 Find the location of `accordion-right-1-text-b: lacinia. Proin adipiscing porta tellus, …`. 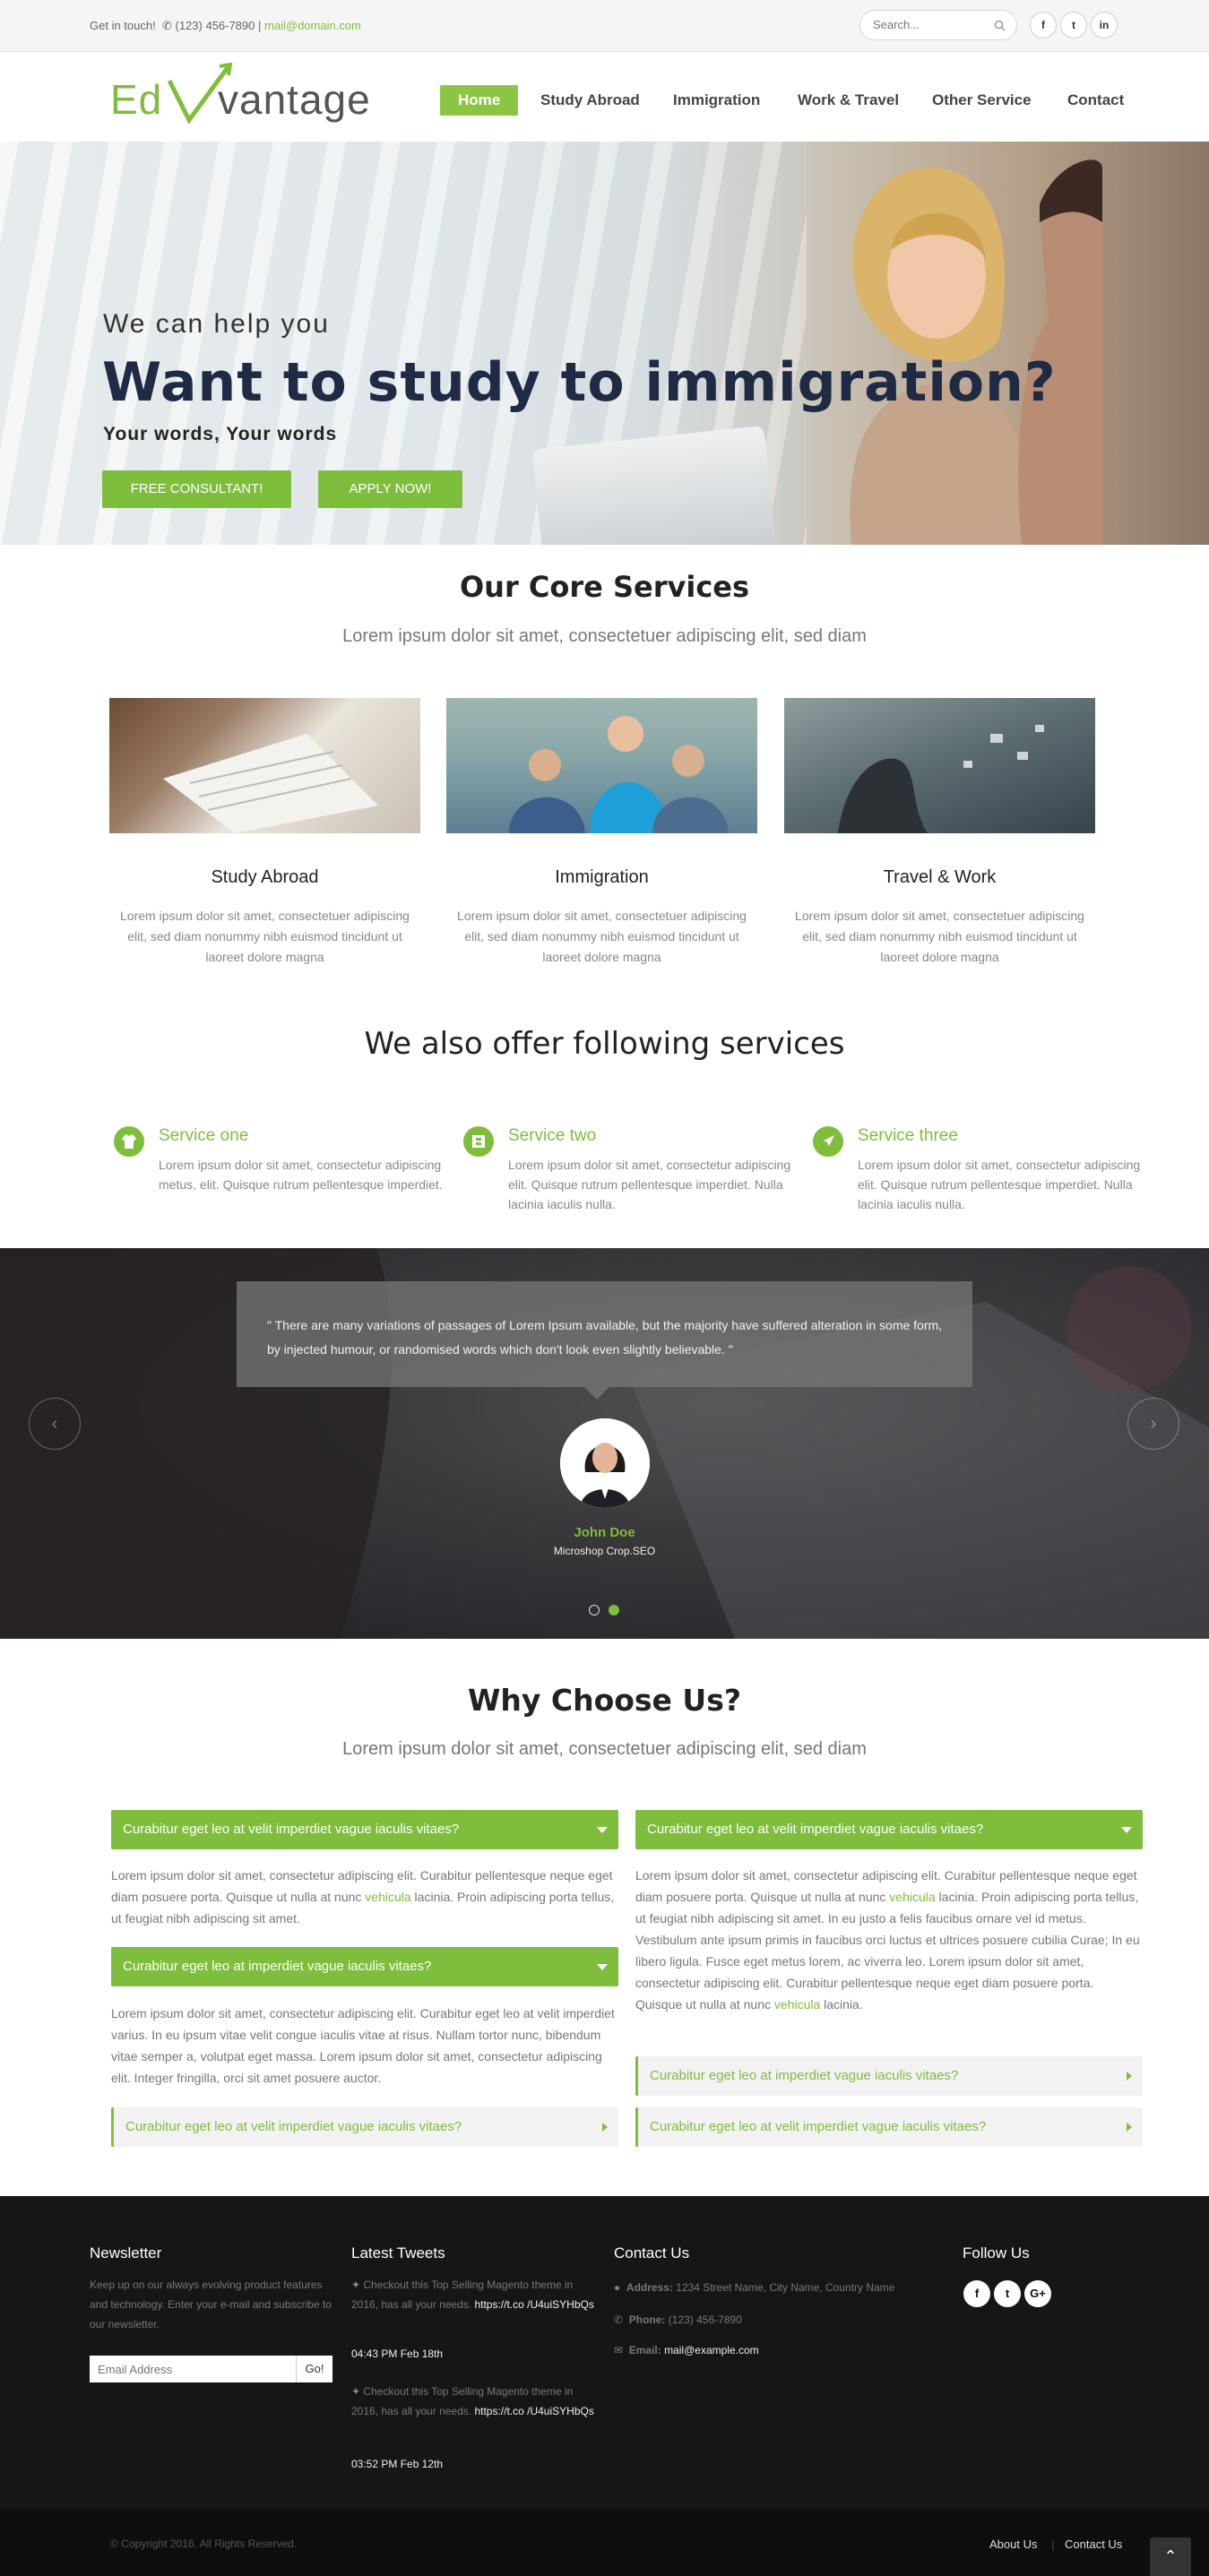

accordion-right-1-text-b: lacinia. Proin adipiscing porta tellus, … is located at coordinates (887, 1951).